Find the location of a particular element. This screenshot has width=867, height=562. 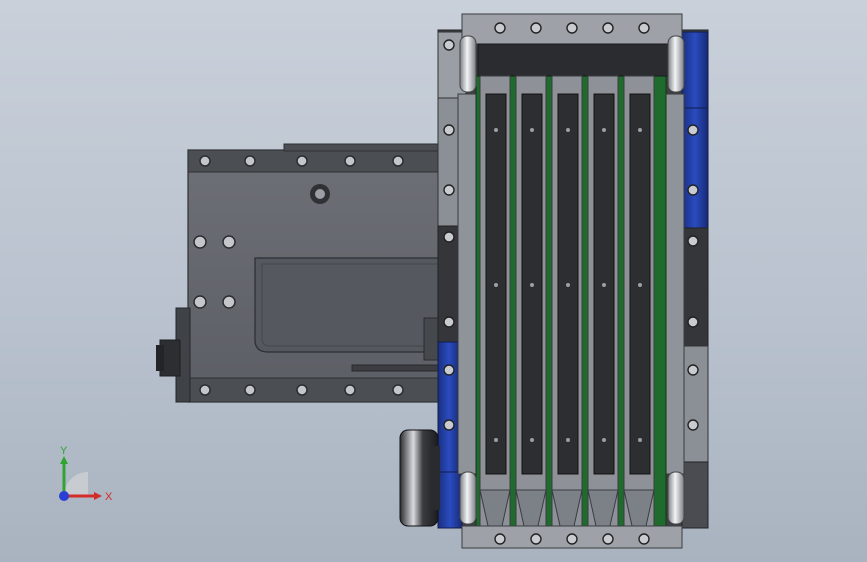

z-axis is located at coordinates (64, 496).